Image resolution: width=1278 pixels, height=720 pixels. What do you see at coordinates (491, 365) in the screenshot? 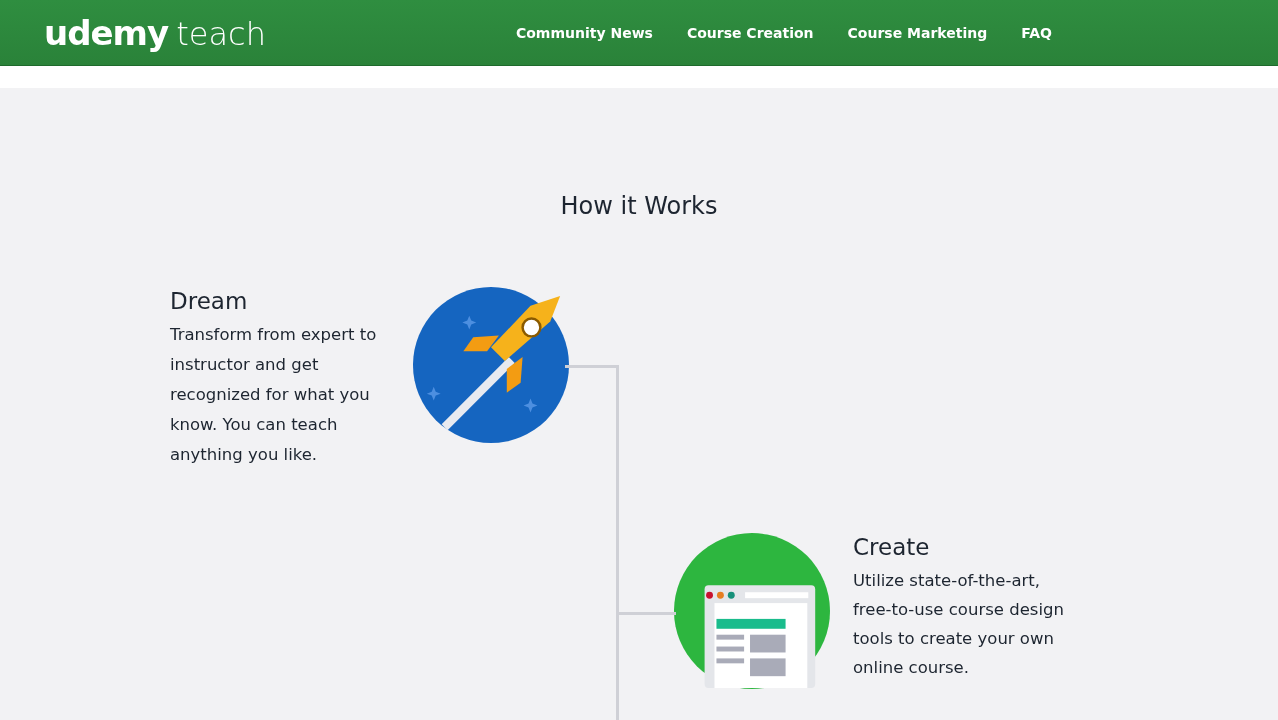
I see `rocket-icon` at bounding box center [491, 365].